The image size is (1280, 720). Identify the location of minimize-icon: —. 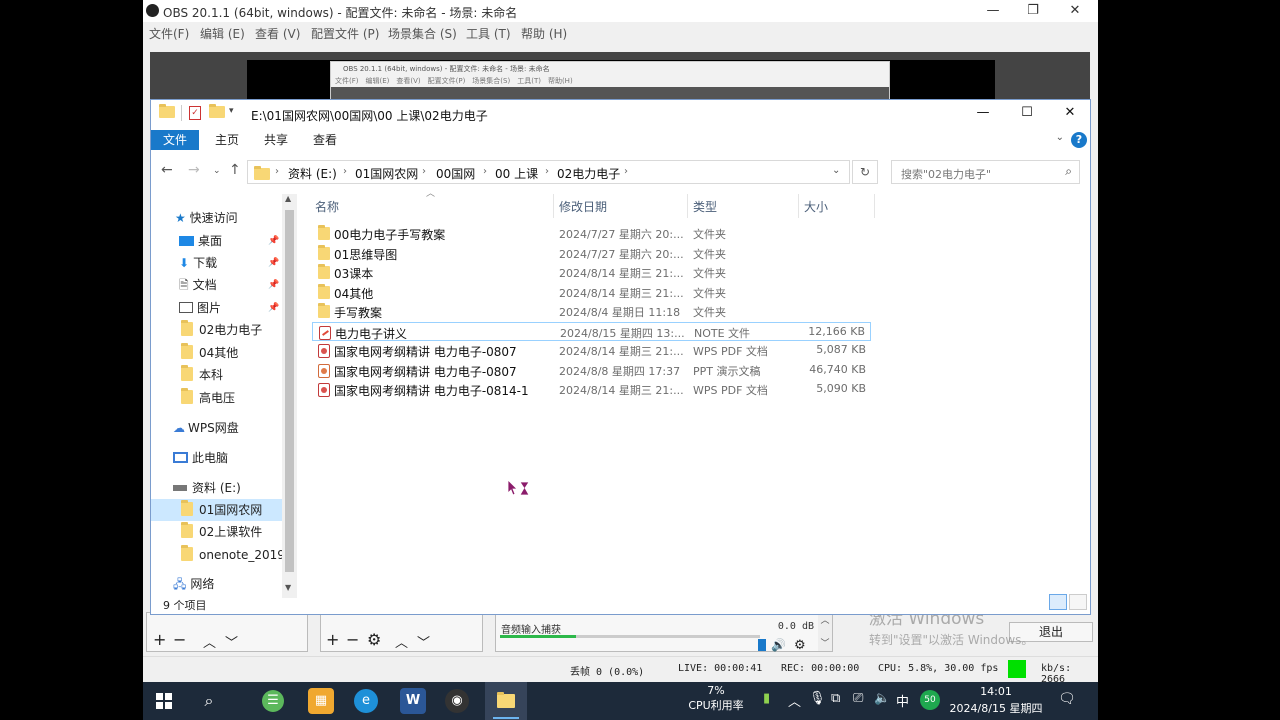
(993, 11).